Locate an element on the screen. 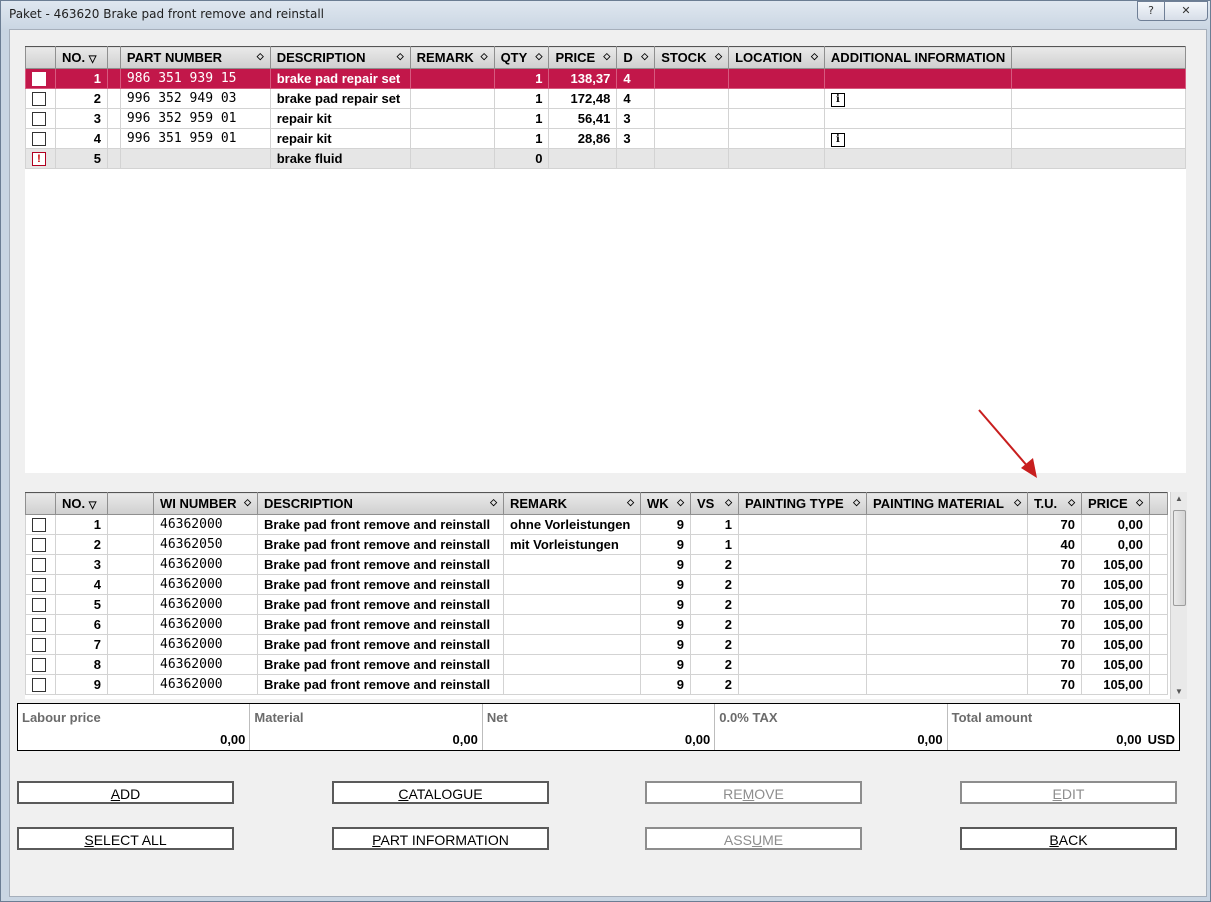 The width and height of the screenshot is (1211, 902). parts-col-price: PRICE ◇ is located at coordinates (583, 57).